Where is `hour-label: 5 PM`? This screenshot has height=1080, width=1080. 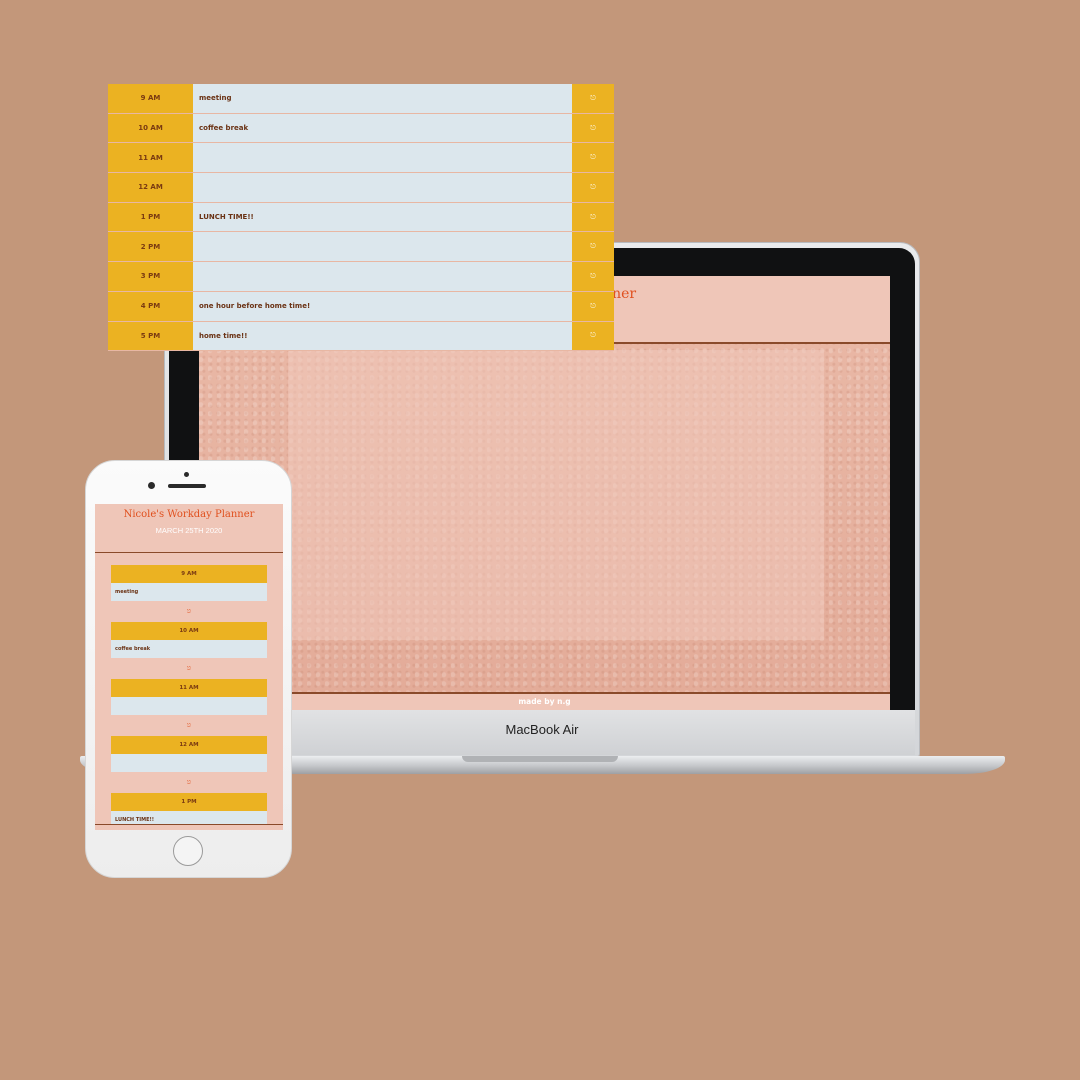 hour-label: 5 PM is located at coordinates (150, 336).